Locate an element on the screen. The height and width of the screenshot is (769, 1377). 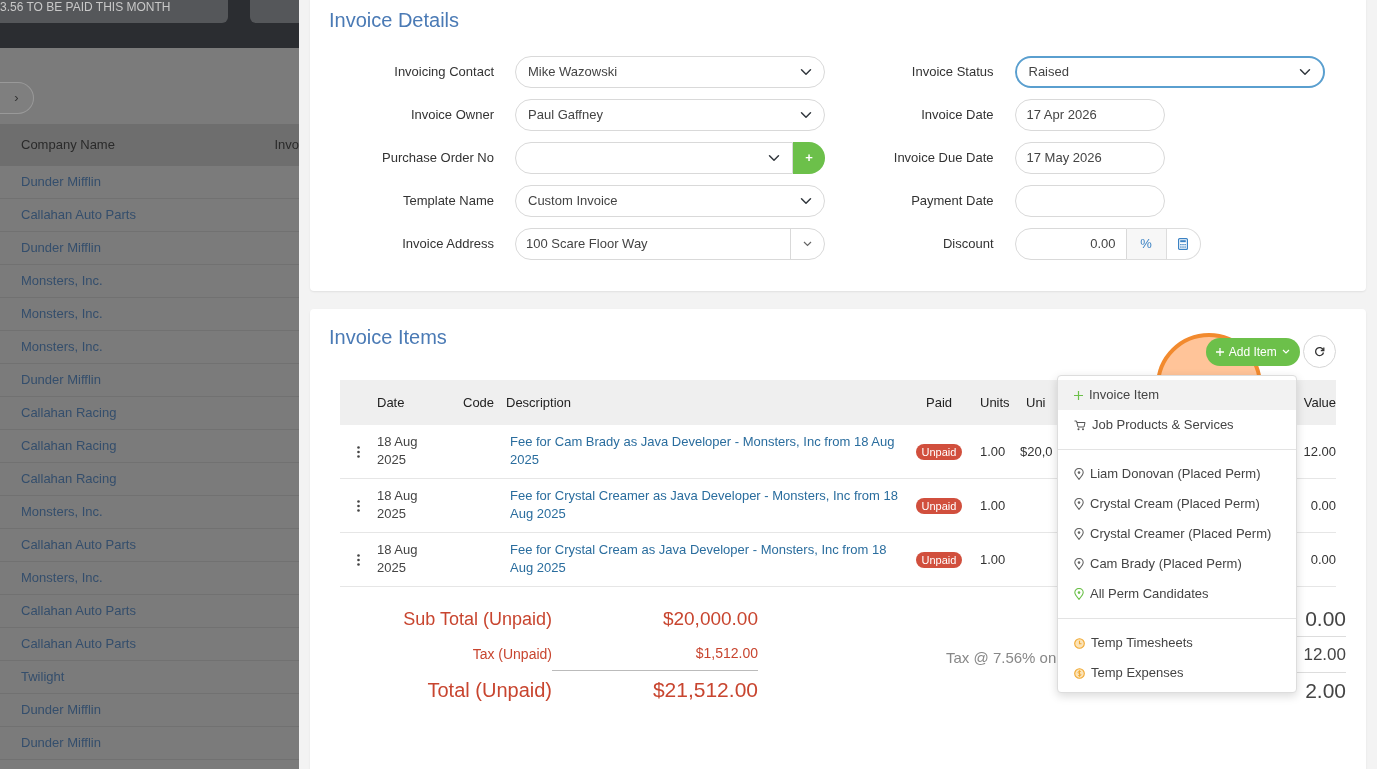
select-field is located at coordinates (654, 157).